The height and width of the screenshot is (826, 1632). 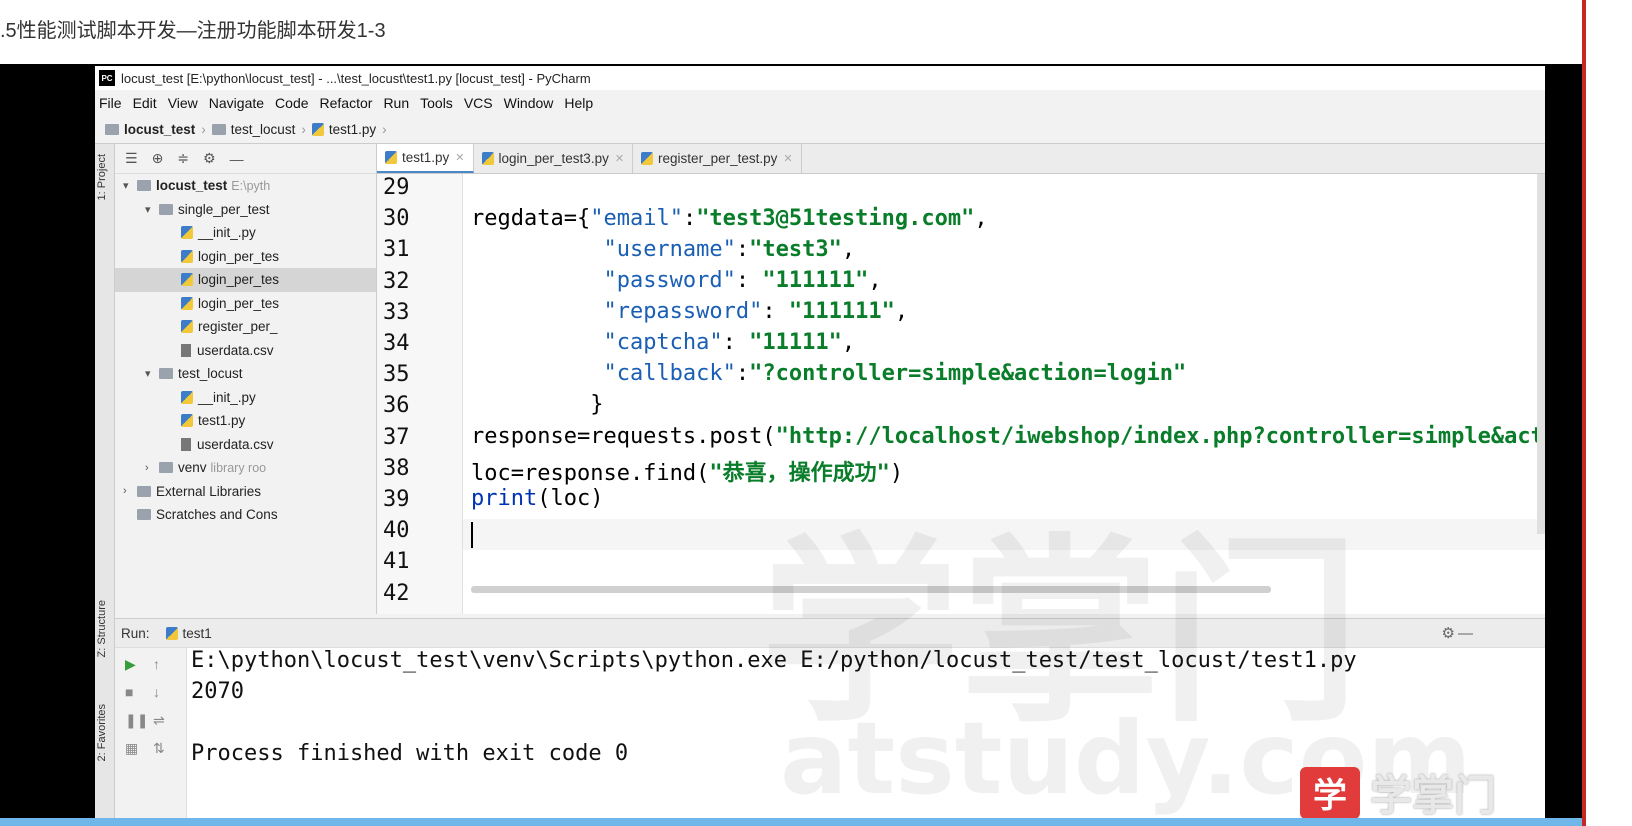 I want to click on project-toolbar: ☰ ⊕ ≑ ⚙ —, so click(x=245, y=159).